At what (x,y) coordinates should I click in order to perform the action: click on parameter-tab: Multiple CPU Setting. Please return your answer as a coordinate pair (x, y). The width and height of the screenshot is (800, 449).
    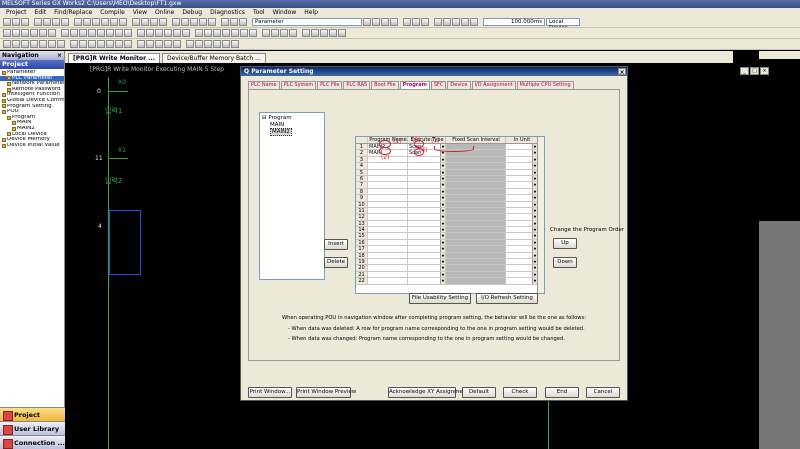
    Looking at the image, I should click on (545, 85).